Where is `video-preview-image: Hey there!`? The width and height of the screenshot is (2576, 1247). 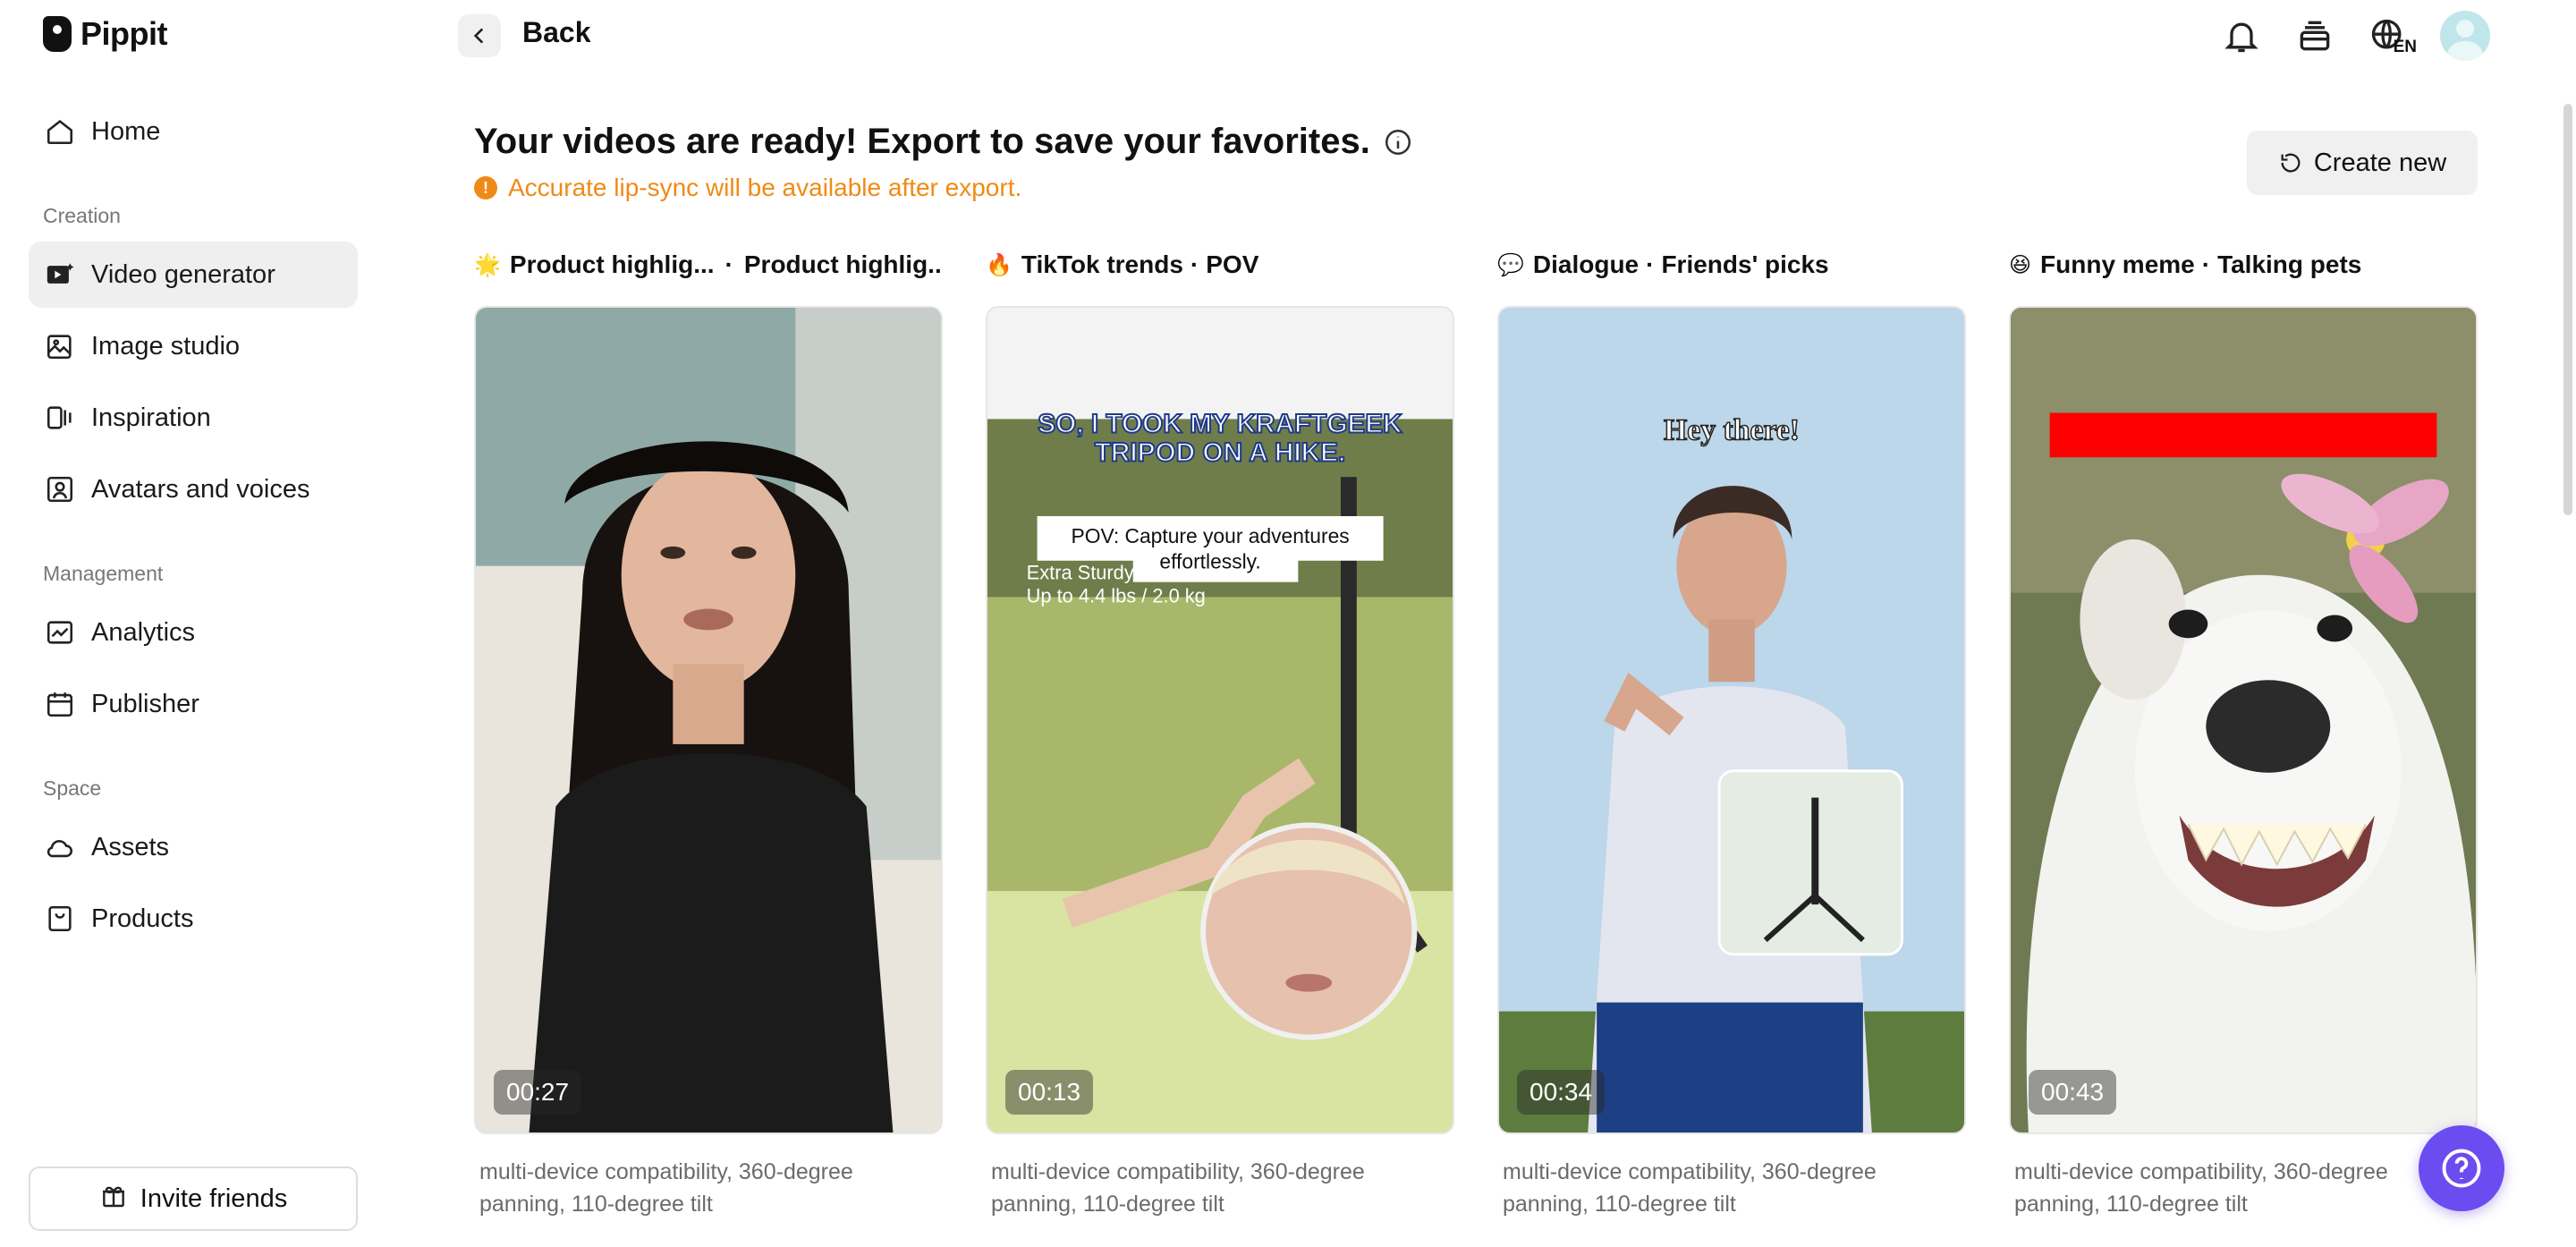
video-preview-image: Hey there! is located at coordinates (1731, 720).